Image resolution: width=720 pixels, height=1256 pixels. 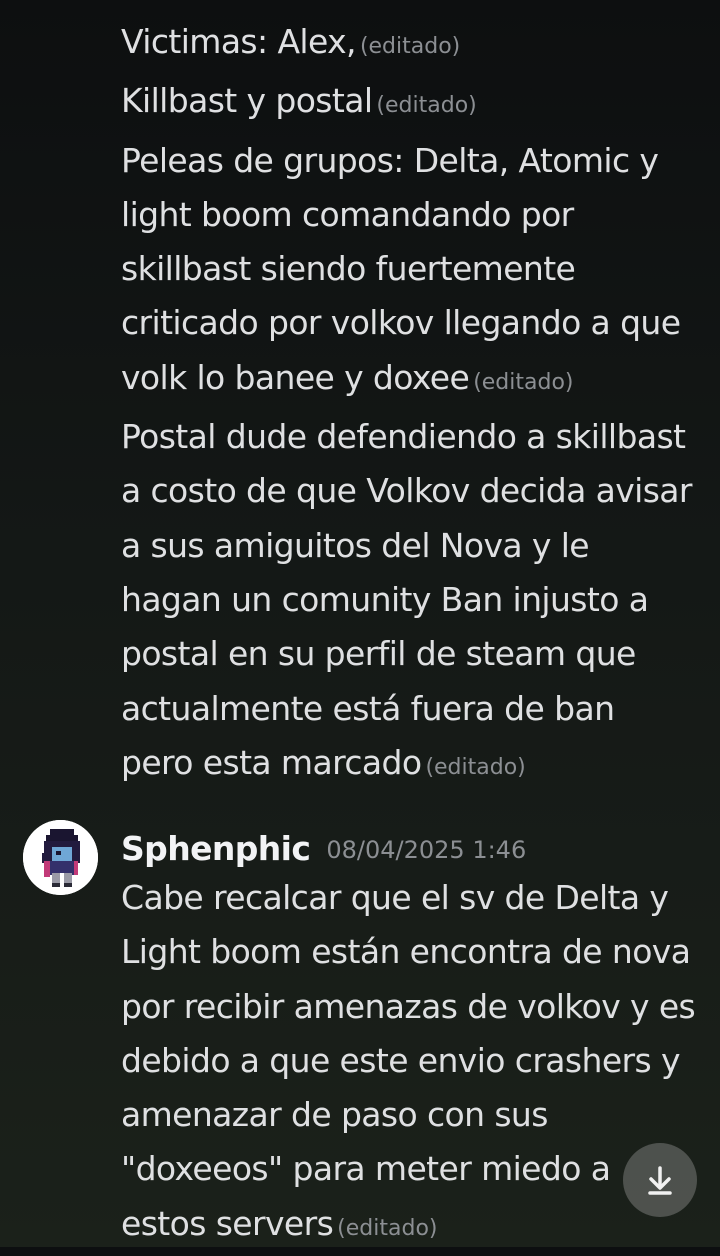 What do you see at coordinates (426, 850) in the screenshot?
I see `message-timestamp: 08/04/2025 1:46` at bounding box center [426, 850].